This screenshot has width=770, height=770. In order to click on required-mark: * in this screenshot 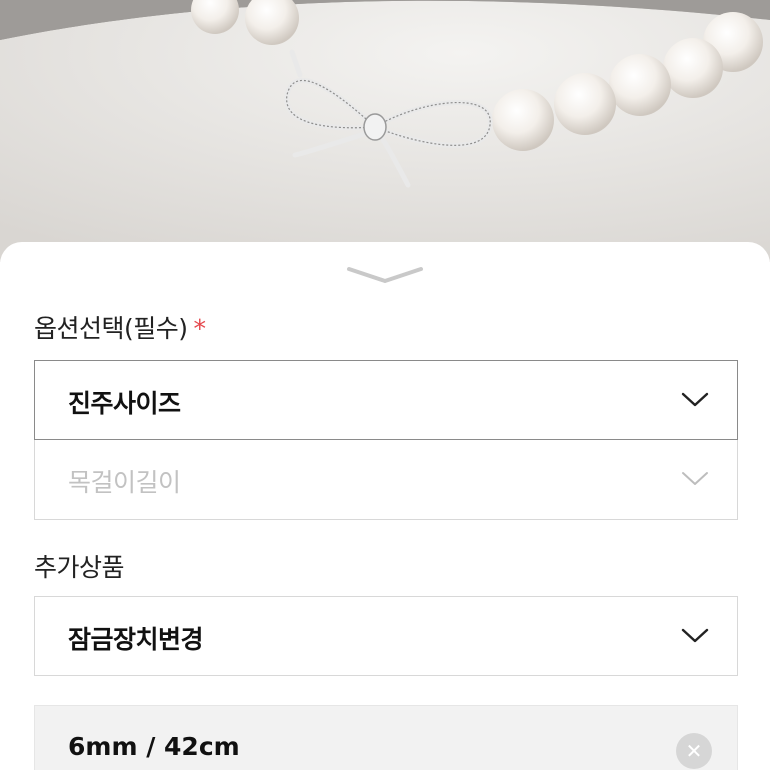, I will do `click(200, 328)`.